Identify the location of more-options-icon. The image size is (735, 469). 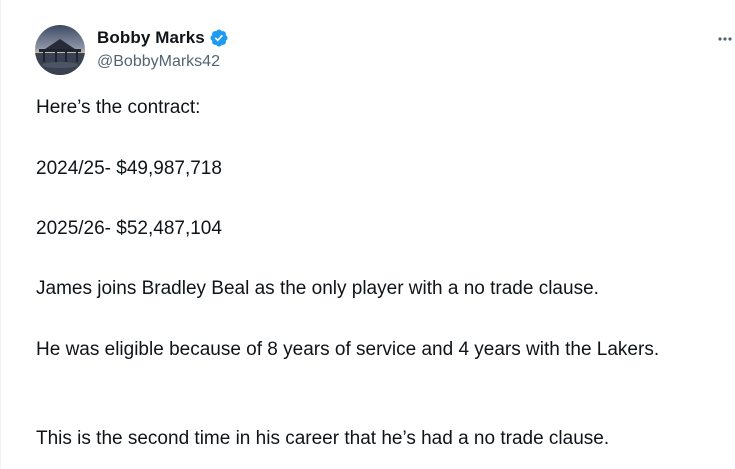
(724, 38).